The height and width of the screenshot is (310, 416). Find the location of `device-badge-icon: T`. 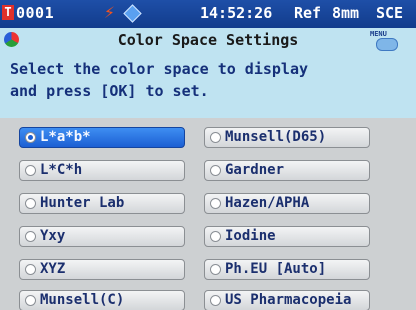

device-badge-icon: T is located at coordinates (8, 12).